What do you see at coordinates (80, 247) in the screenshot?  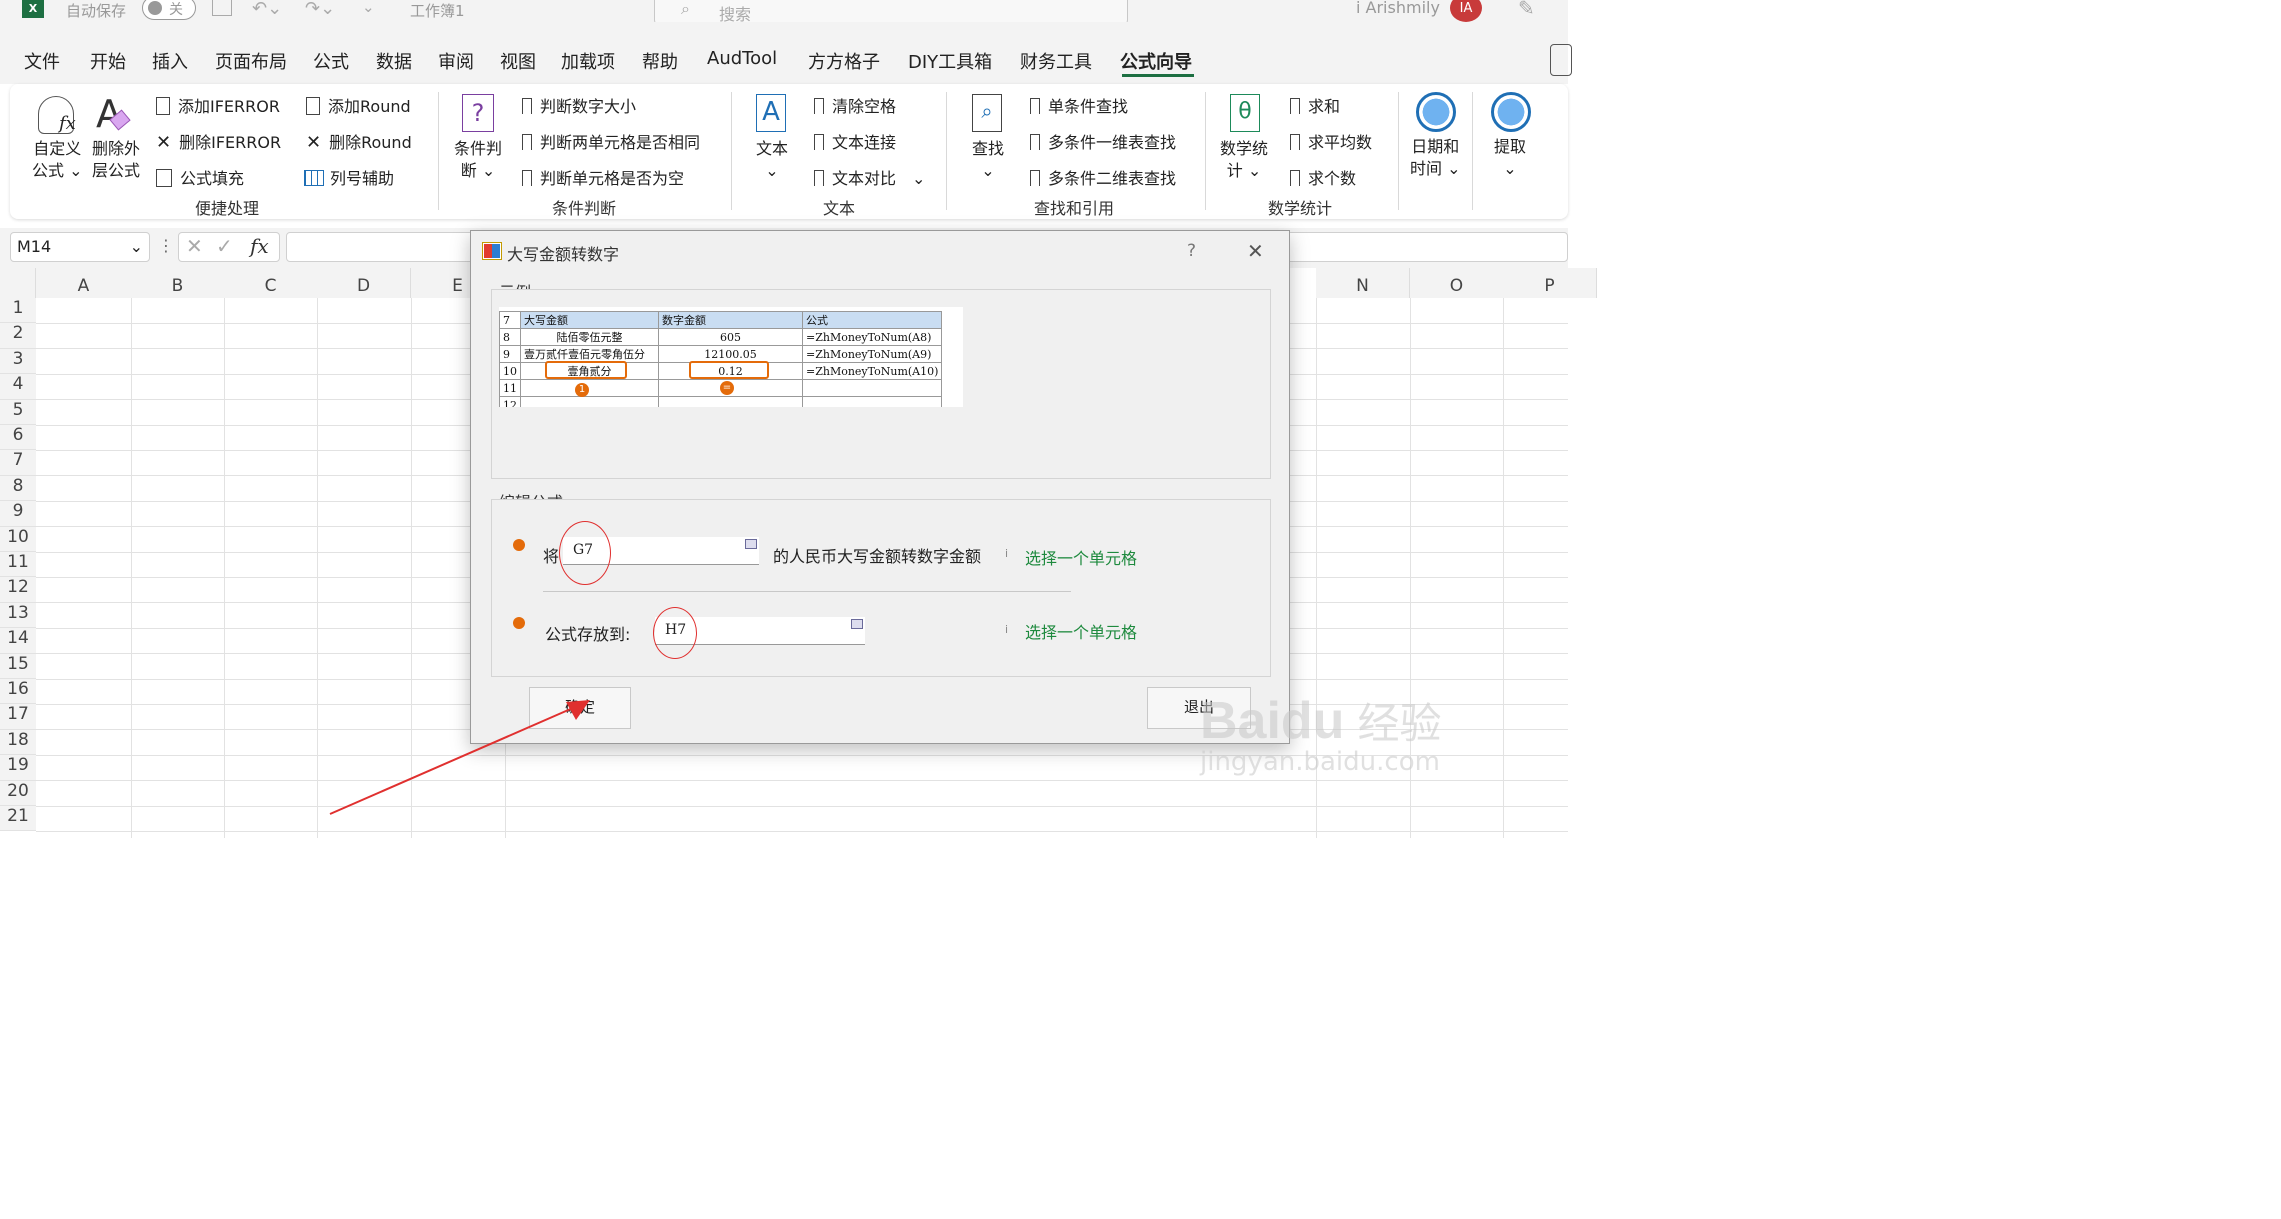 I see `name-box: M14 ⌄` at bounding box center [80, 247].